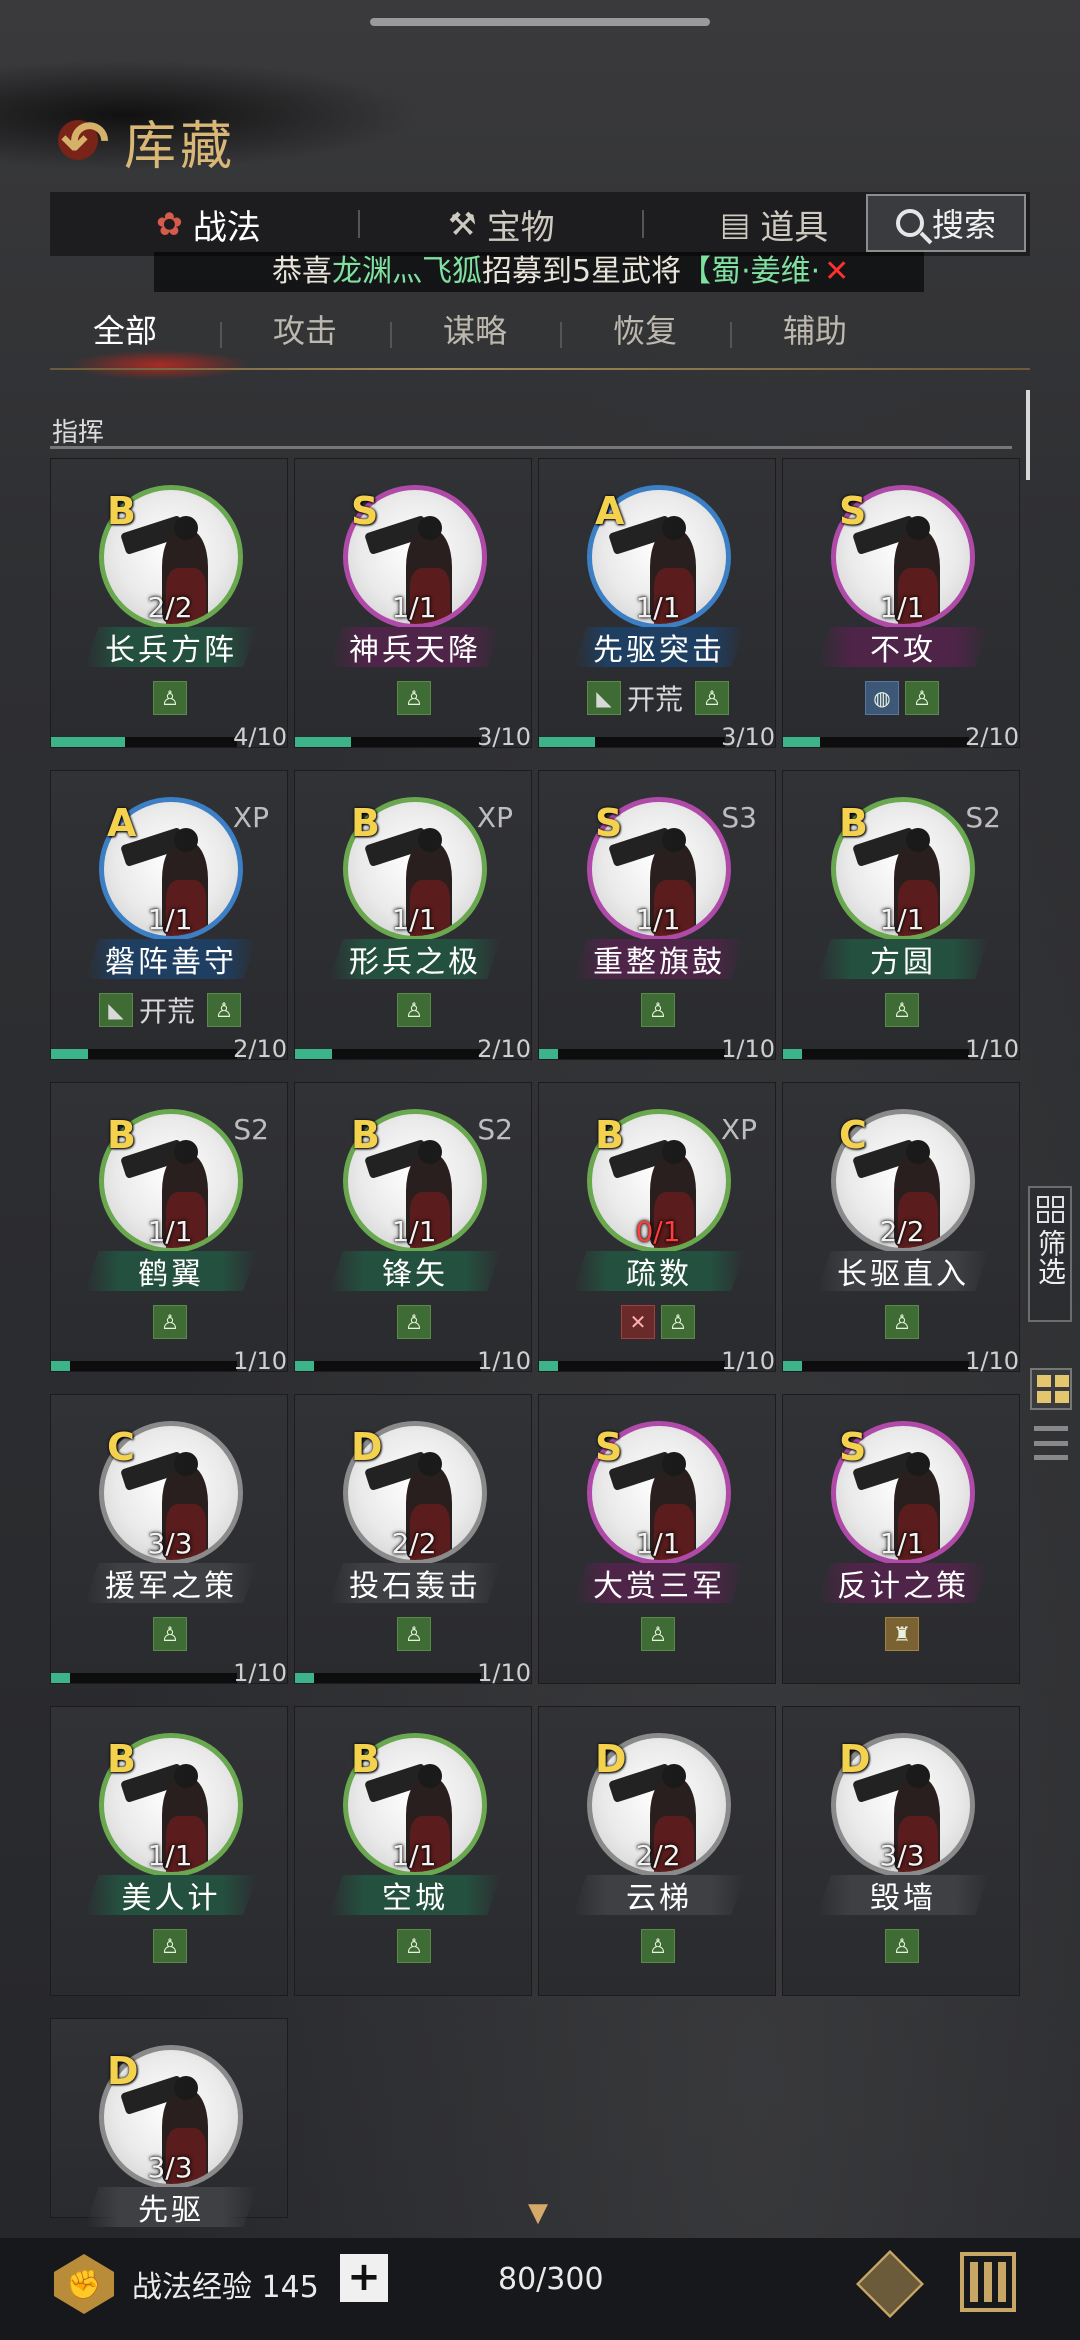  I want to click on tactic-card: S 1/1 大赏三军 ♙, so click(657, 1539).